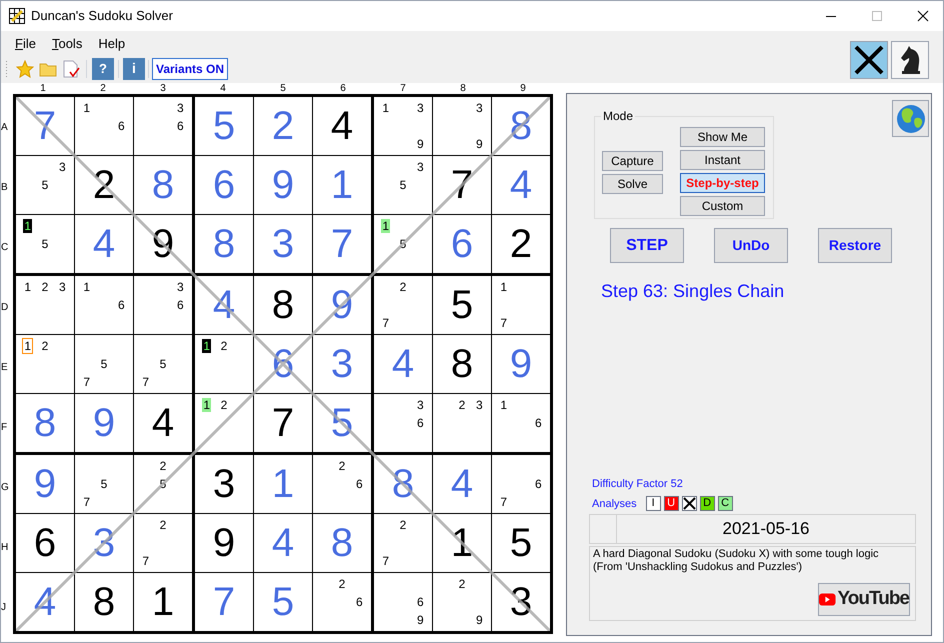 This screenshot has height=643, width=944. Describe the element at coordinates (923, 16) in the screenshot. I see `close-icon` at that location.